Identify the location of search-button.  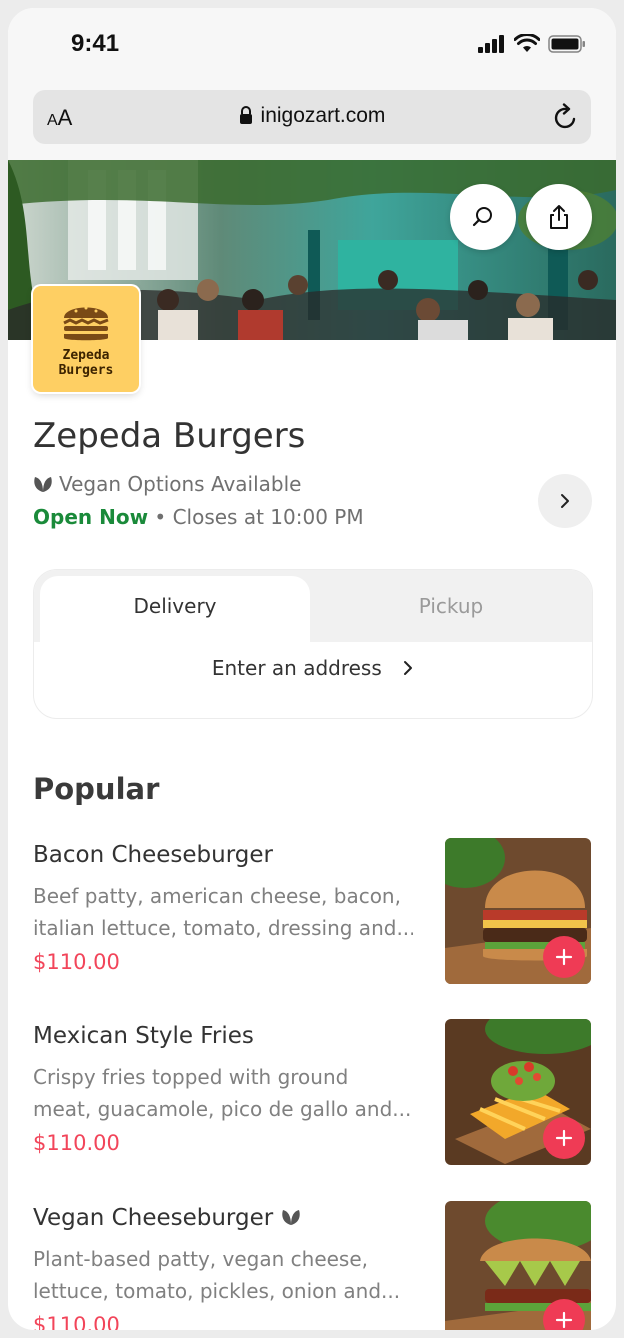
(483, 217).